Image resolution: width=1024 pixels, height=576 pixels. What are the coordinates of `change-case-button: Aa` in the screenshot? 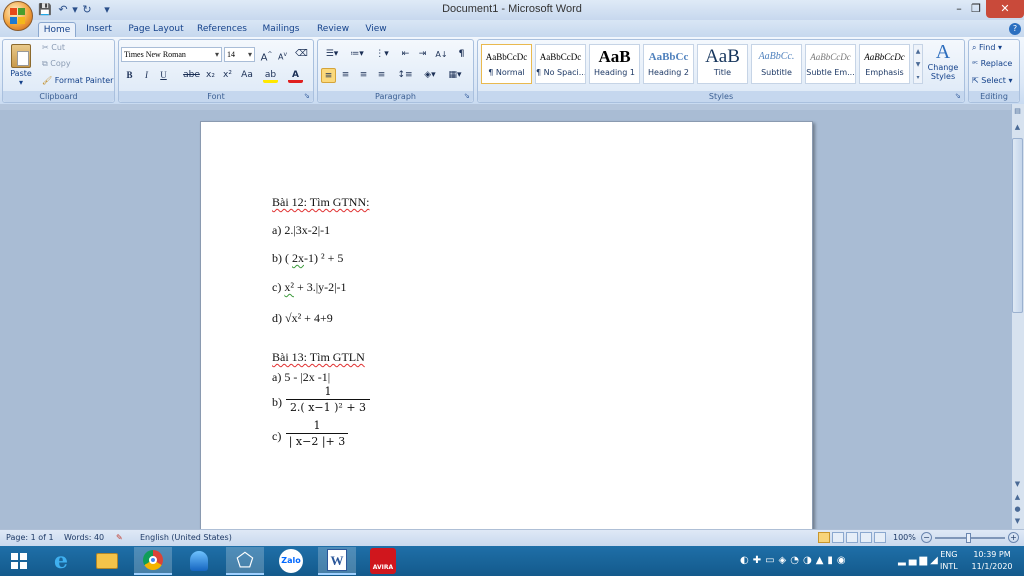 It's located at (247, 75).